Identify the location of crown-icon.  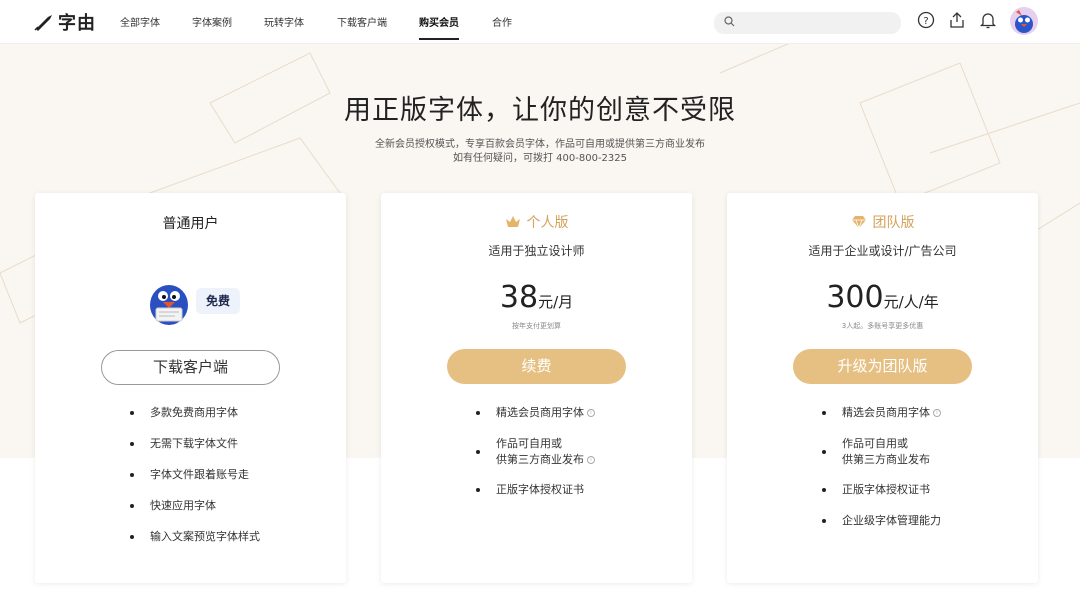
(512, 221).